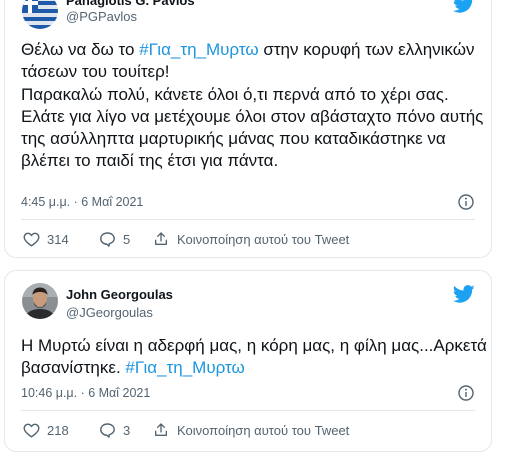 The width and height of the screenshot is (508, 452). I want to click on author-name: Panagiotis G. Pavlos, so click(130, 4).